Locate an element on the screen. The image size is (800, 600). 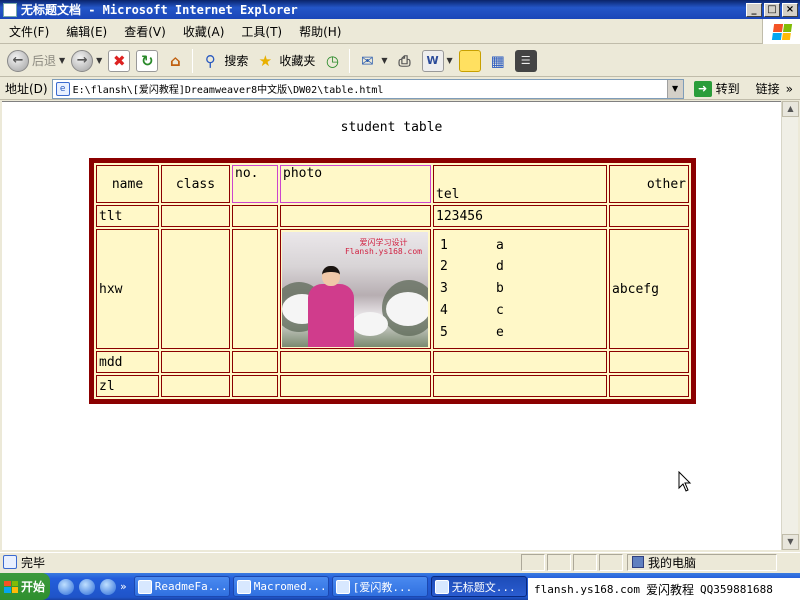
tel-item-number: 4 is located at coordinates (444, 310).